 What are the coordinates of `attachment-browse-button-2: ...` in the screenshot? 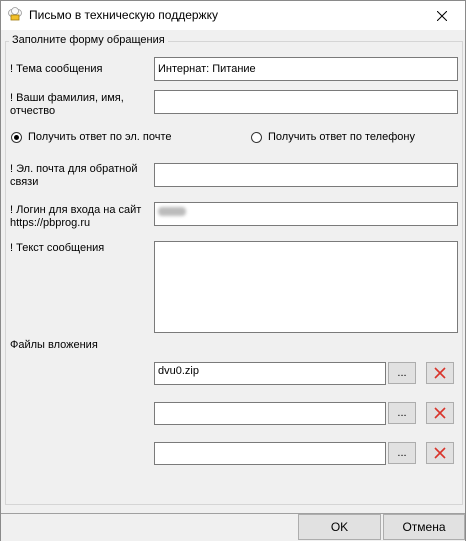 It's located at (402, 413).